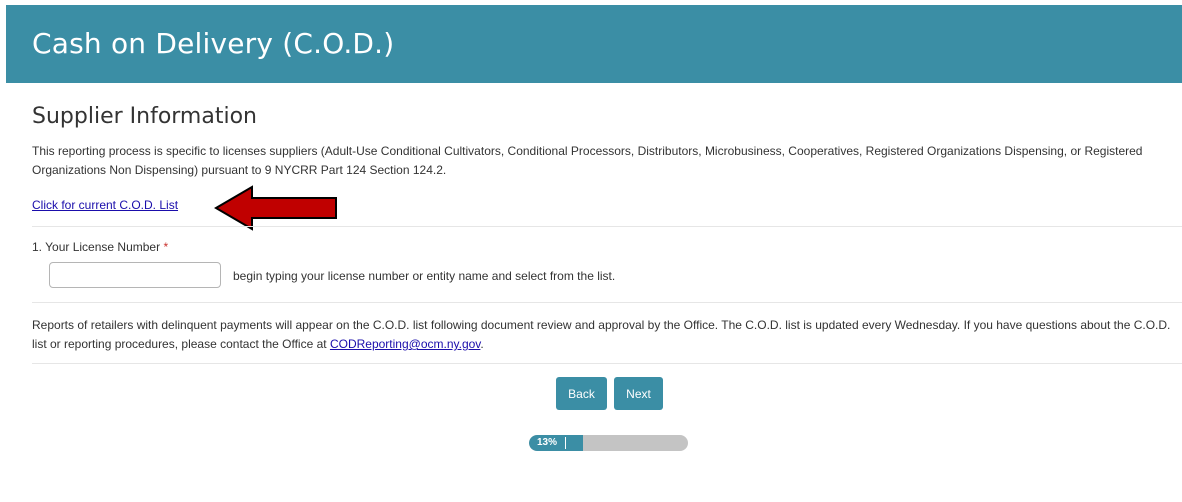 The image size is (1182, 502). What do you see at coordinates (105, 205) in the screenshot?
I see `cod-list-link: Click for current C.O.D. List` at bounding box center [105, 205].